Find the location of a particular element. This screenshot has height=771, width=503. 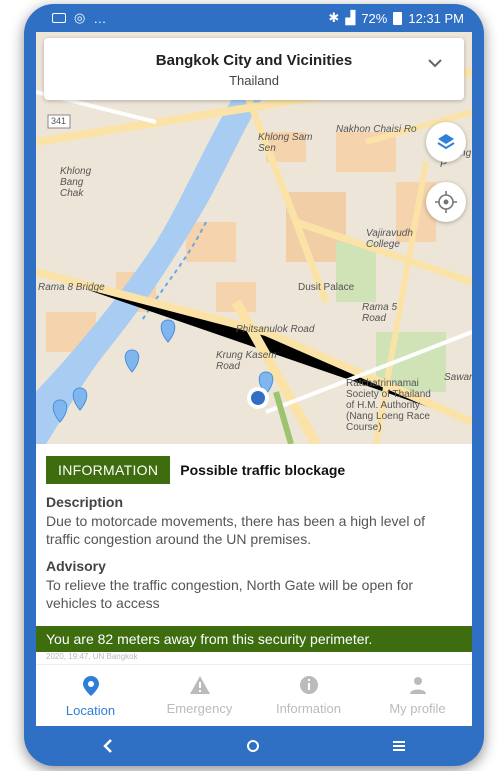

map-label-dusit-palace: Dusit Palace is located at coordinates (326, 287).